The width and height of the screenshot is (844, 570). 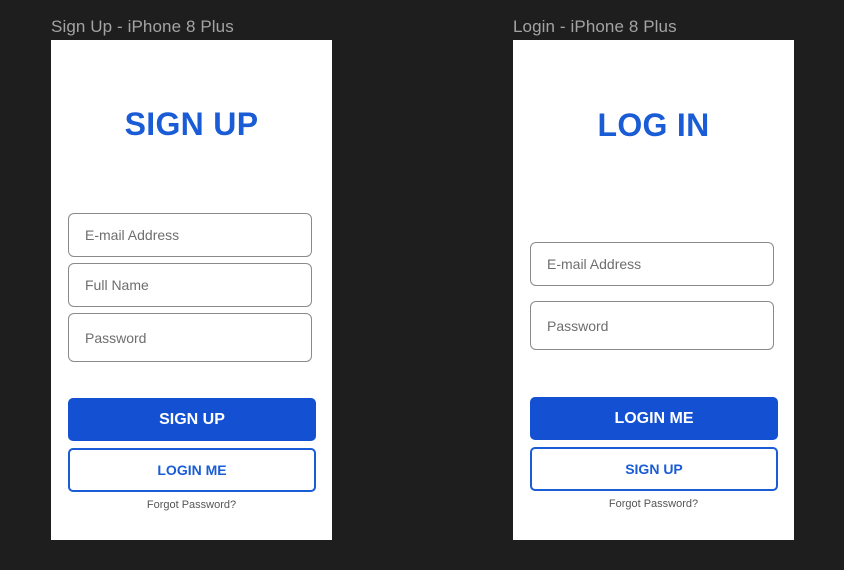 I want to click on fullname-field: Full Name, so click(x=190, y=285).